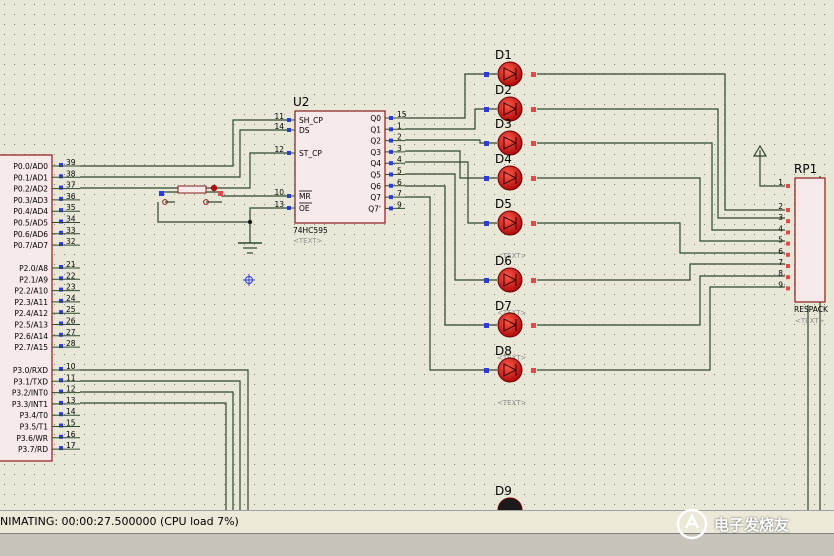  What do you see at coordinates (32, 438) in the screenshot?
I see `mcu-pin-label: P3.6/WR` at bounding box center [32, 438].